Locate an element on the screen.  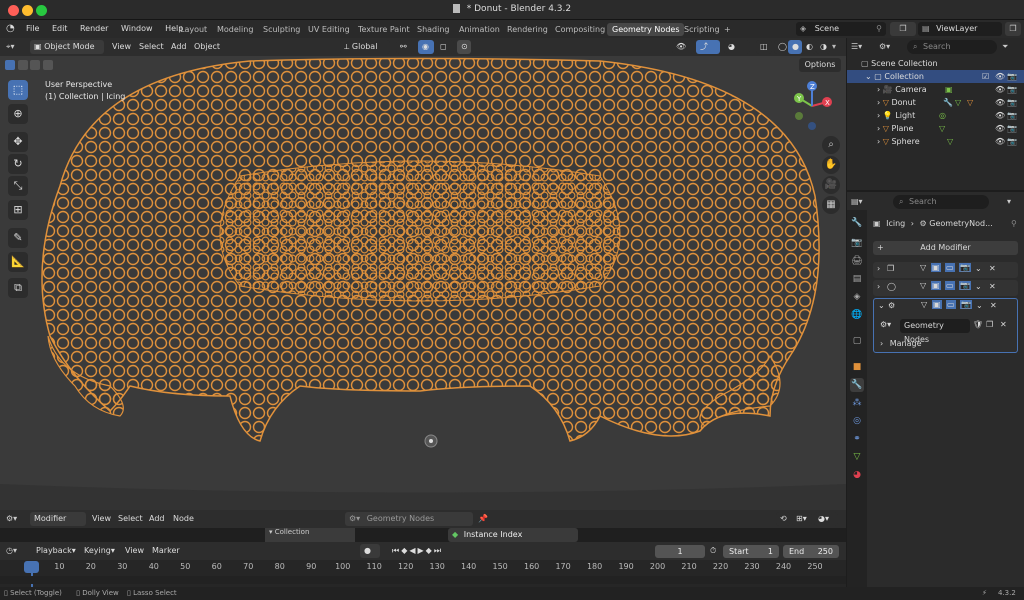
render-tab-icon: 📷 is located at coordinates (857, 243).